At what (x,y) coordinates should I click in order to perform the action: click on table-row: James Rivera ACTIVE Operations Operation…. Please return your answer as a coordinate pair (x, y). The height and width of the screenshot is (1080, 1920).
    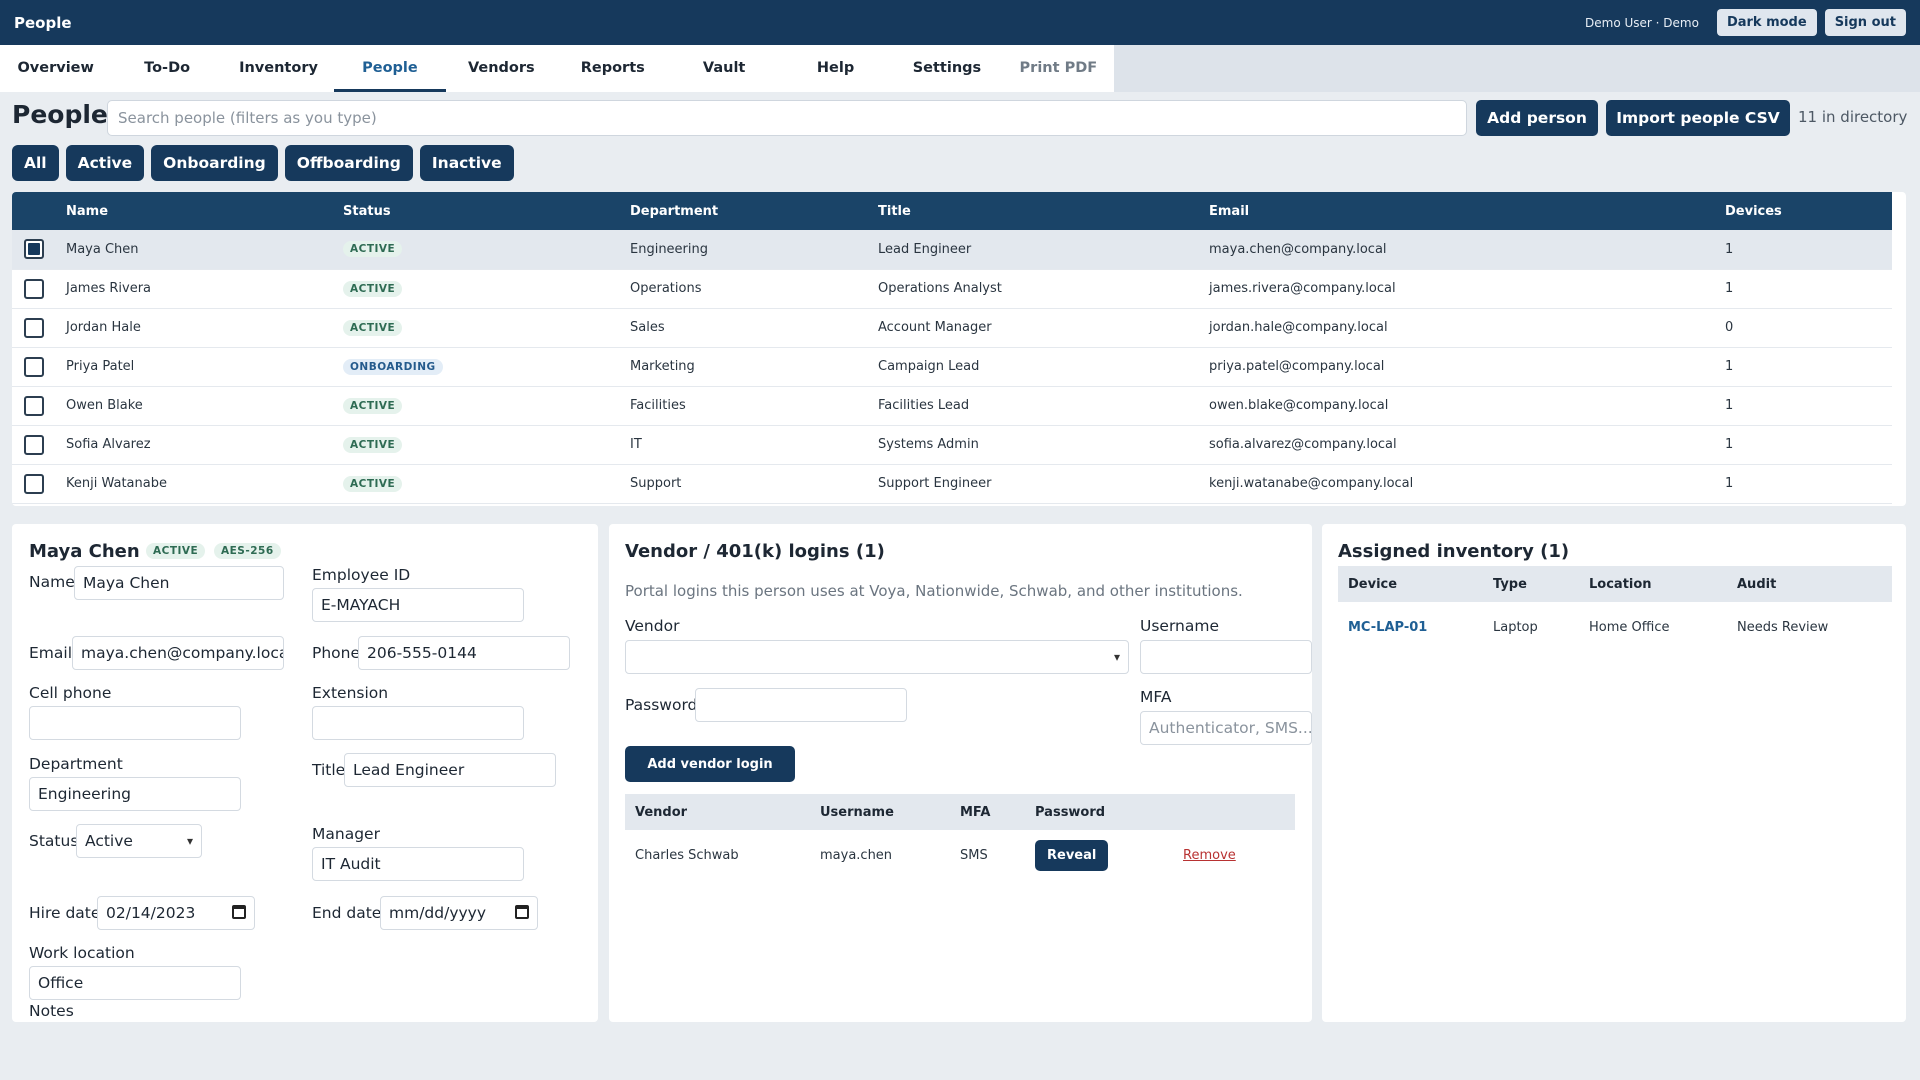
    Looking at the image, I should click on (952, 289).